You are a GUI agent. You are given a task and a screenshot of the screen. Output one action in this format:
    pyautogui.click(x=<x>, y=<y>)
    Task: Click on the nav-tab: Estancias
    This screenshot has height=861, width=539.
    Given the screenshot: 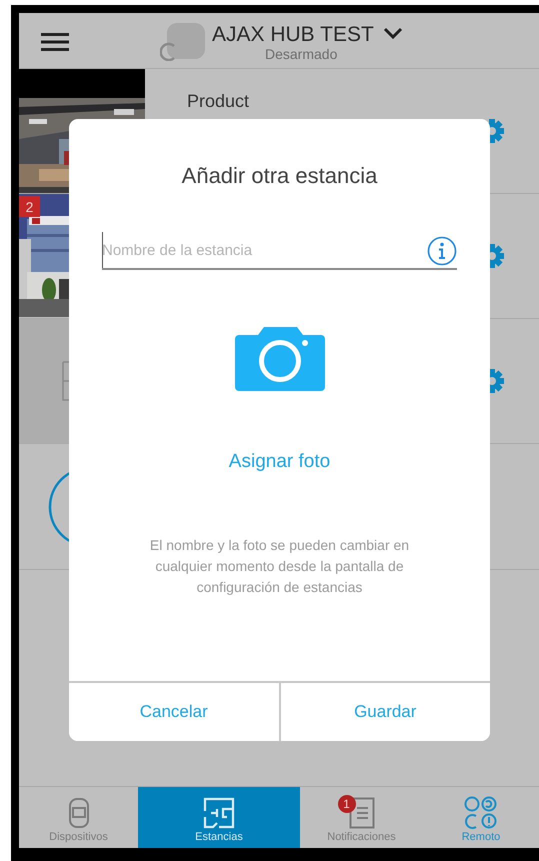 What is the action you would take?
    pyautogui.click(x=219, y=817)
    